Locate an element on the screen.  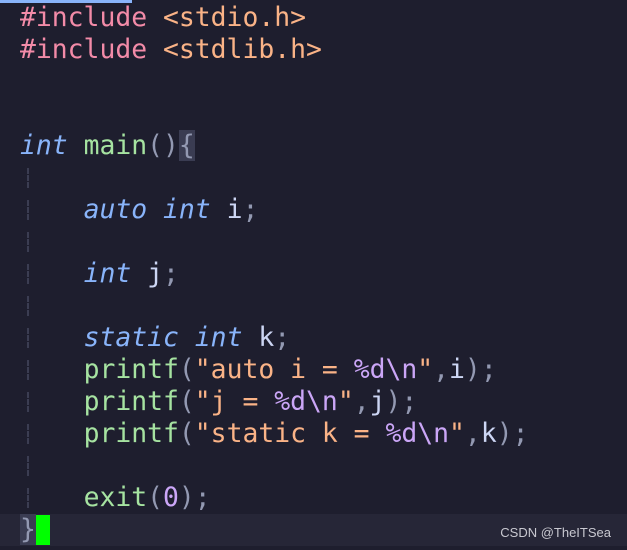
code-line: int main(){ is located at coordinates (313, 146).